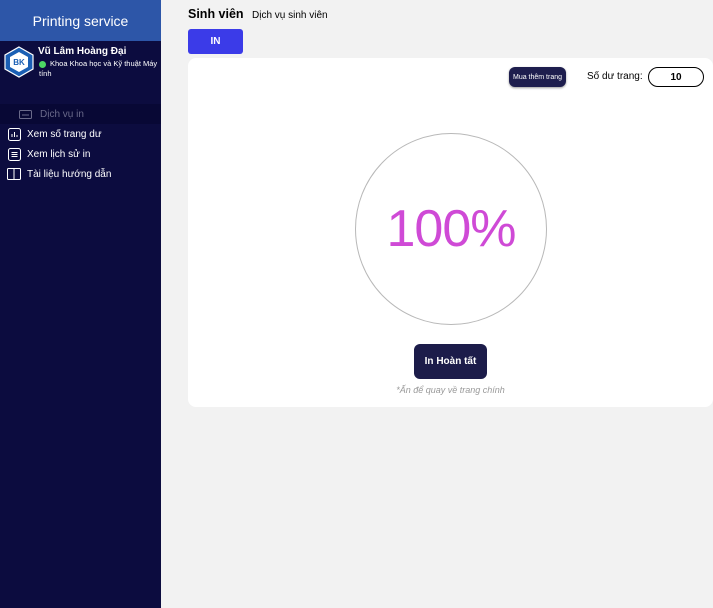 The width and height of the screenshot is (713, 608). I want to click on sidebar-item-label: Xem số trang dư, so click(64, 134).